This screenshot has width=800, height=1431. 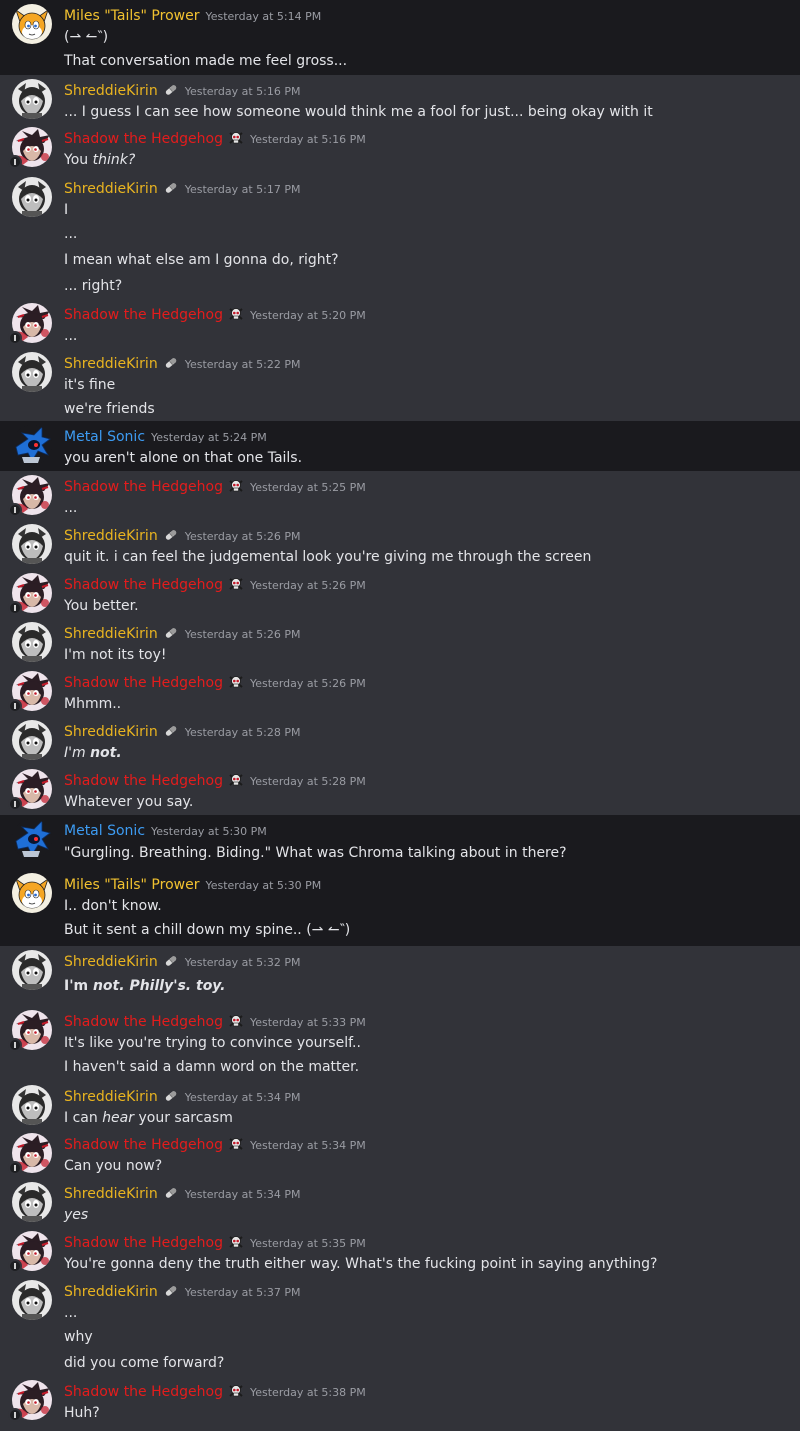 What do you see at coordinates (76, 1215) in the screenshot?
I see `message-text: yes` at bounding box center [76, 1215].